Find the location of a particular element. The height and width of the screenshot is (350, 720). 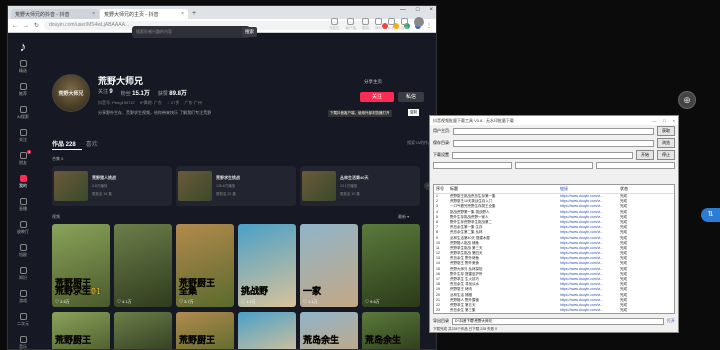

floating-assistant-icon: ⊕ is located at coordinates (687, 100).